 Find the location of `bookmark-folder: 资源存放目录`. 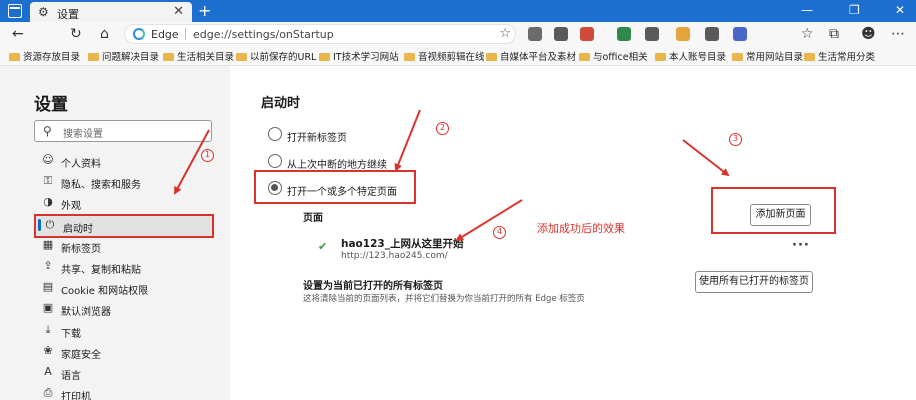

bookmark-folder: 资源存放目录 is located at coordinates (44, 56).